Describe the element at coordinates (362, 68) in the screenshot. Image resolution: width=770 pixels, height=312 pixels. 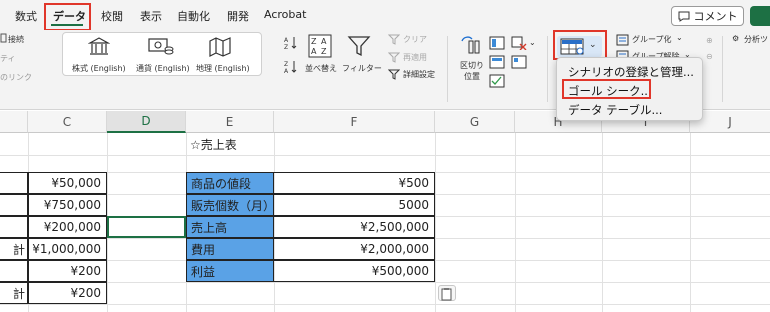
I see `filter-button: フィルター` at that location.